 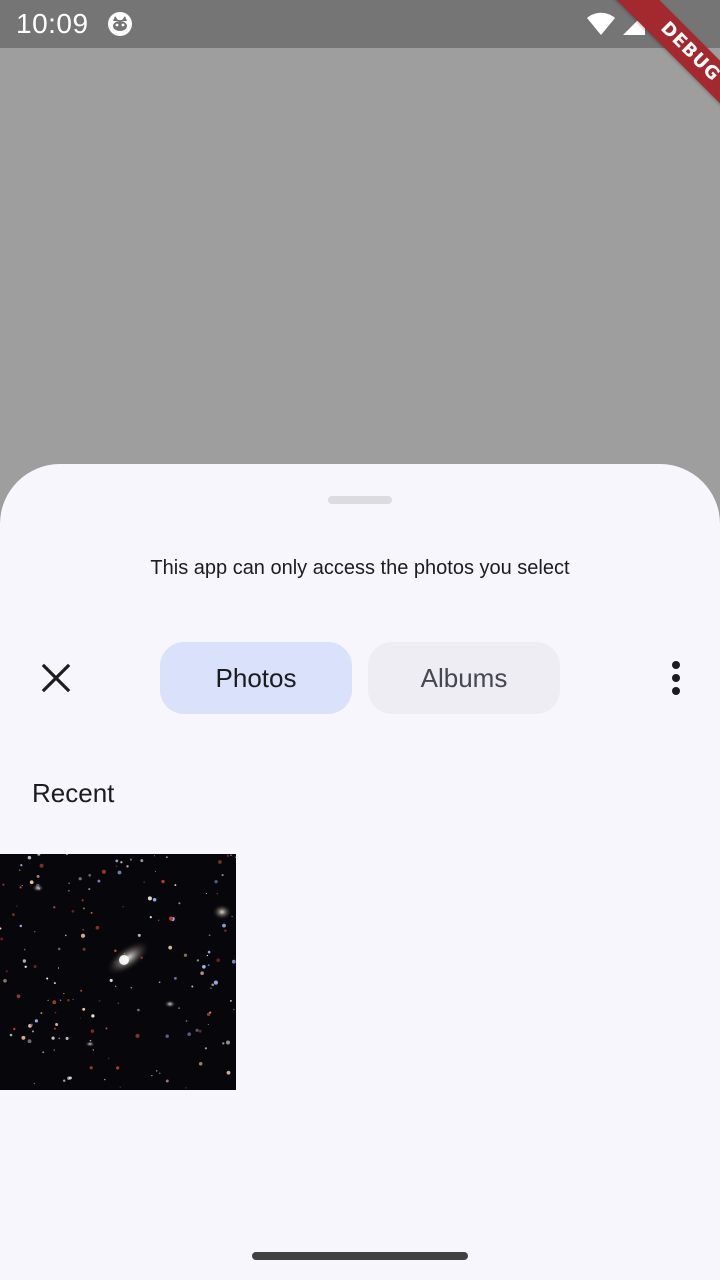 I want to click on close-button, so click(x=56, y=678).